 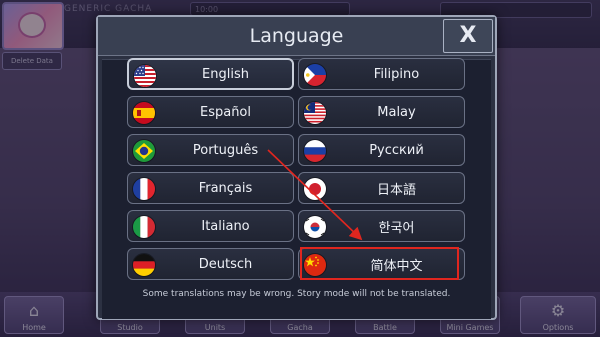 What do you see at coordinates (225, 74) in the screenshot?
I see `lang-label: English` at bounding box center [225, 74].